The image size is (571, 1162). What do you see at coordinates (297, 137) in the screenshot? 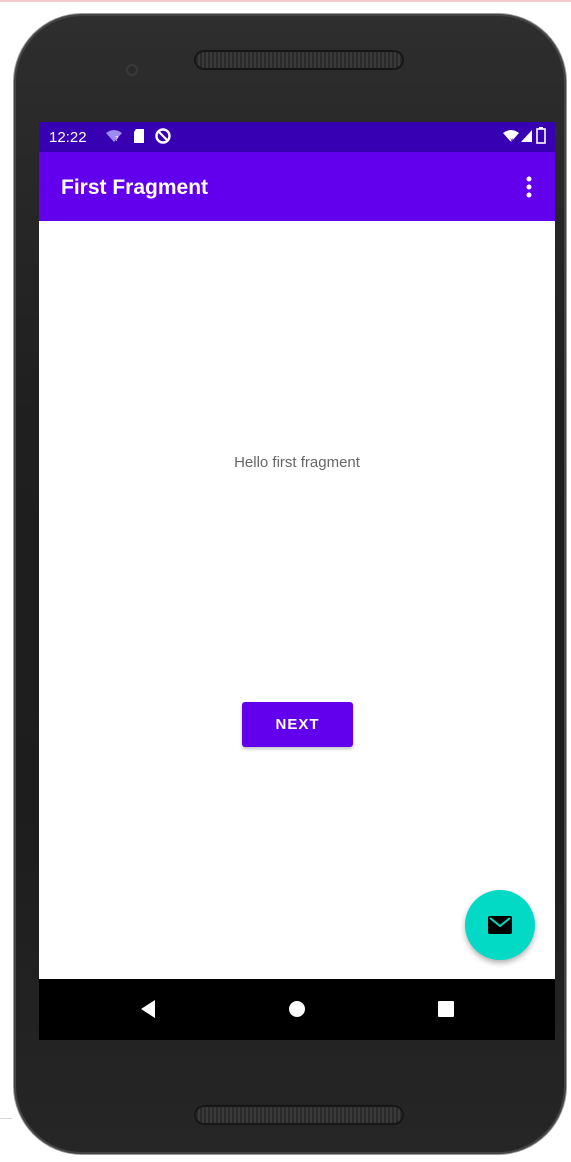
I see `status-bar: 12:22 ? x` at bounding box center [297, 137].